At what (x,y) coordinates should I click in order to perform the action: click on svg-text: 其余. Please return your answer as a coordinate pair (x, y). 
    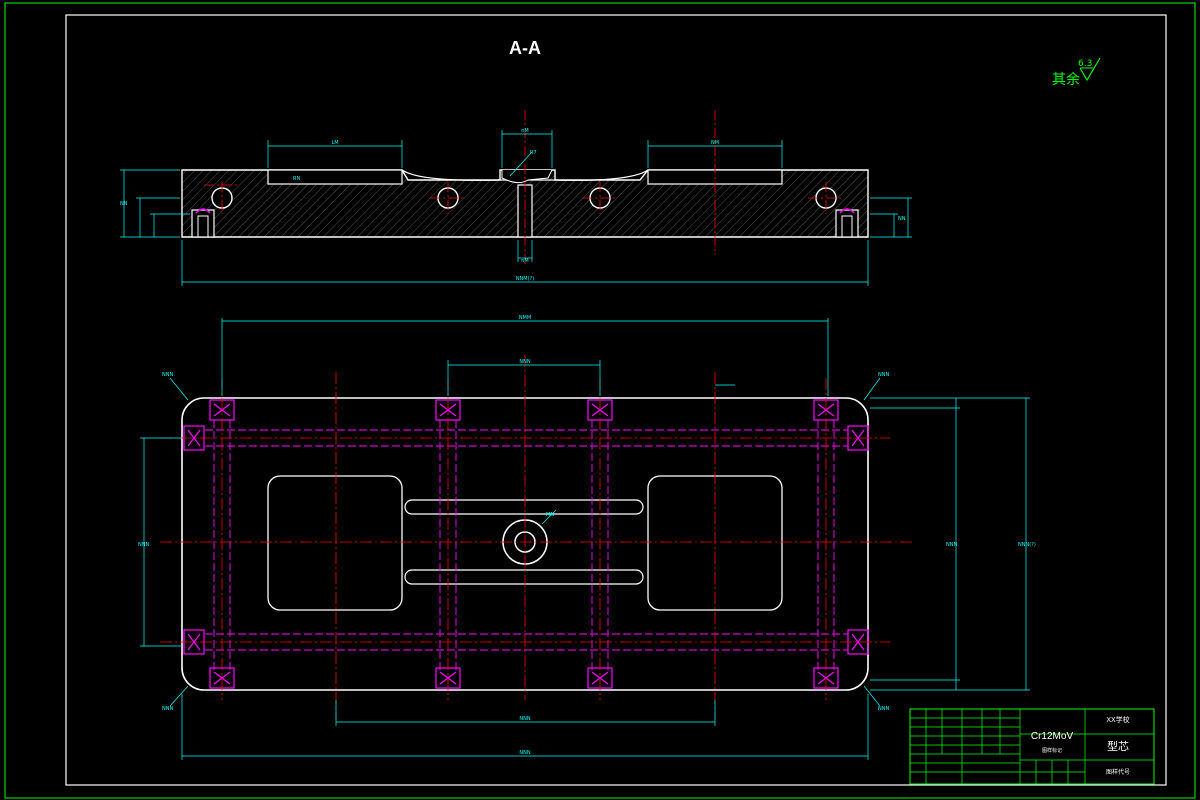
    Looking at the image, I should click on (1066, 79).